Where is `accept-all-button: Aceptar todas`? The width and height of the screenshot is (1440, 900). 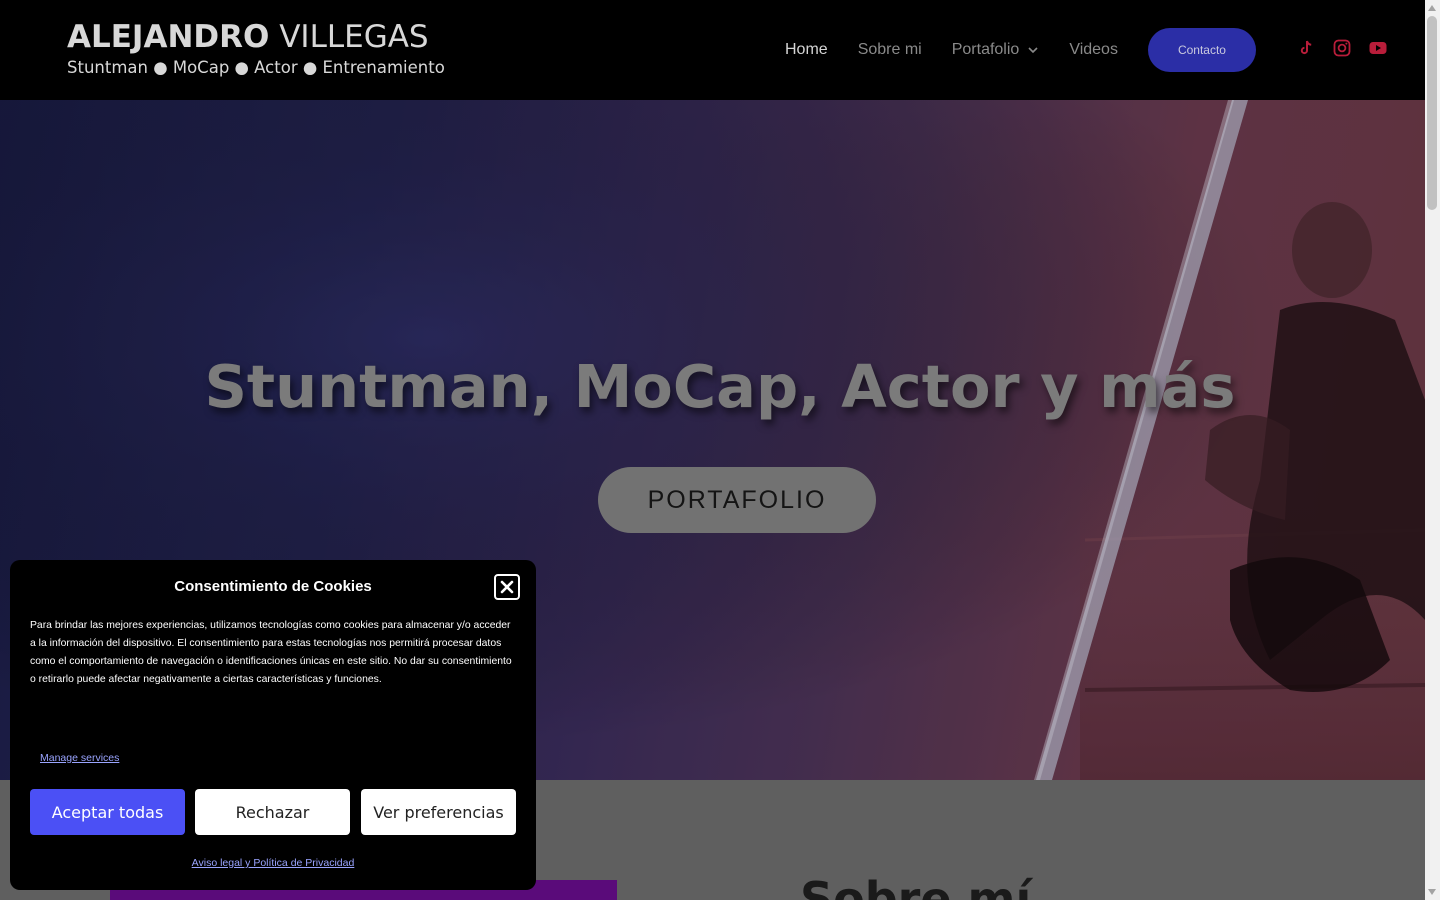
accept-all-button: Aceptar todas is located at coordinates (107, 812).